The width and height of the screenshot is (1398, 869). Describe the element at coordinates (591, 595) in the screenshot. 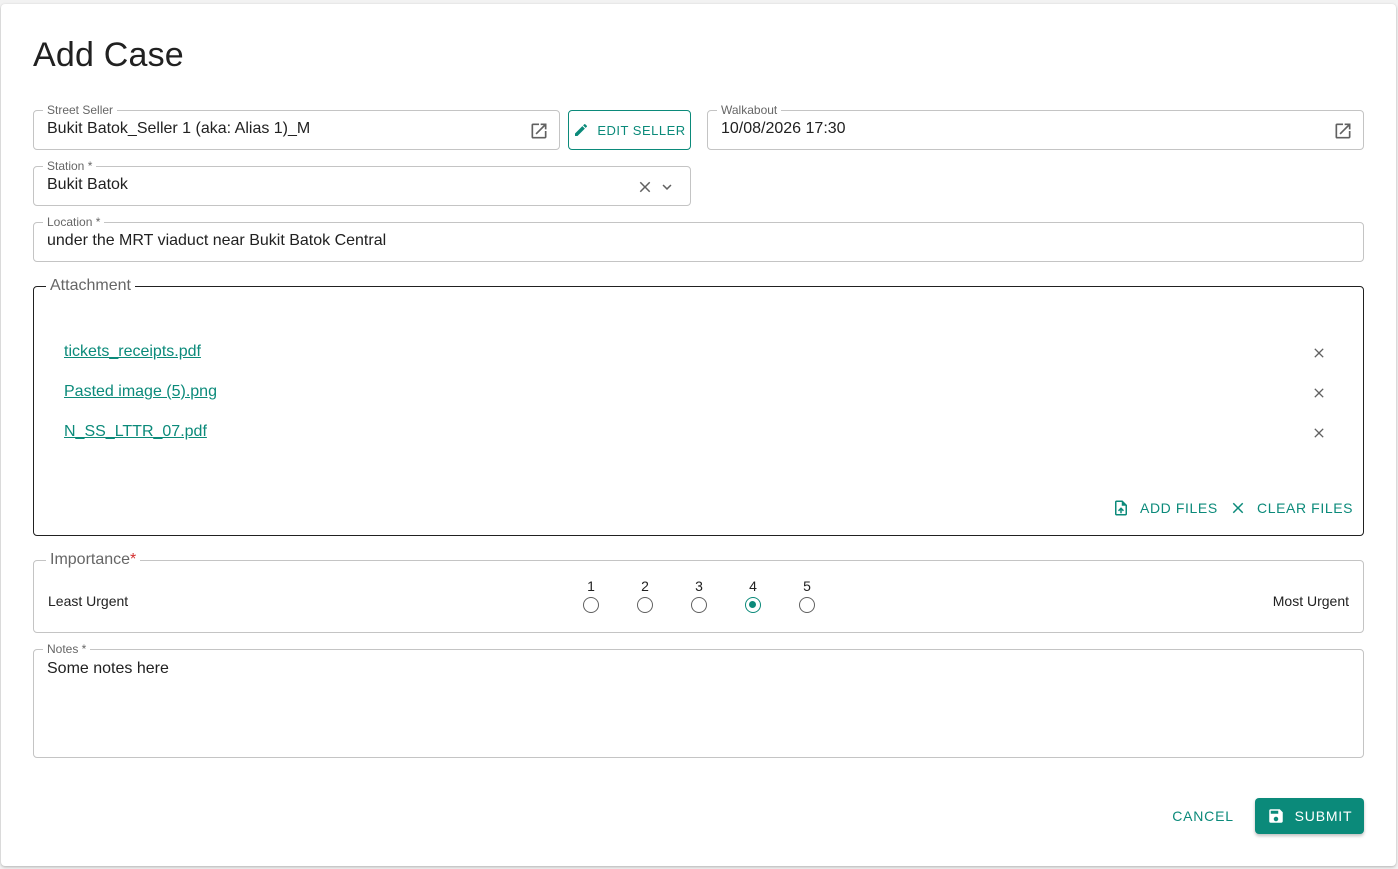

I see `importance-option-1: 1` at that location.